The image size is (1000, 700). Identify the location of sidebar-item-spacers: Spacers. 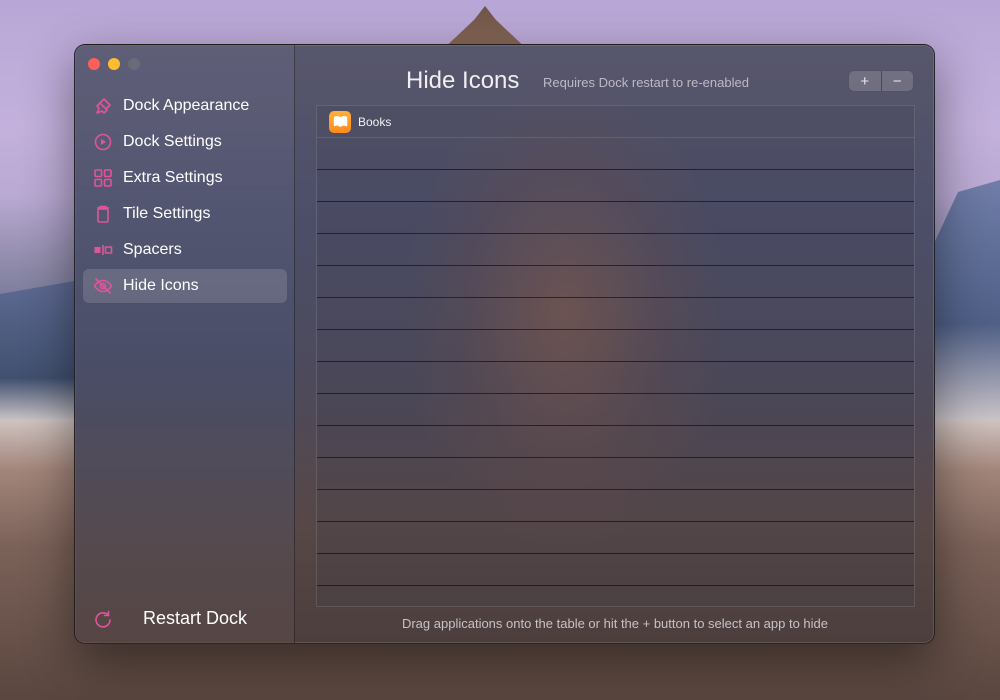
(185, 250).